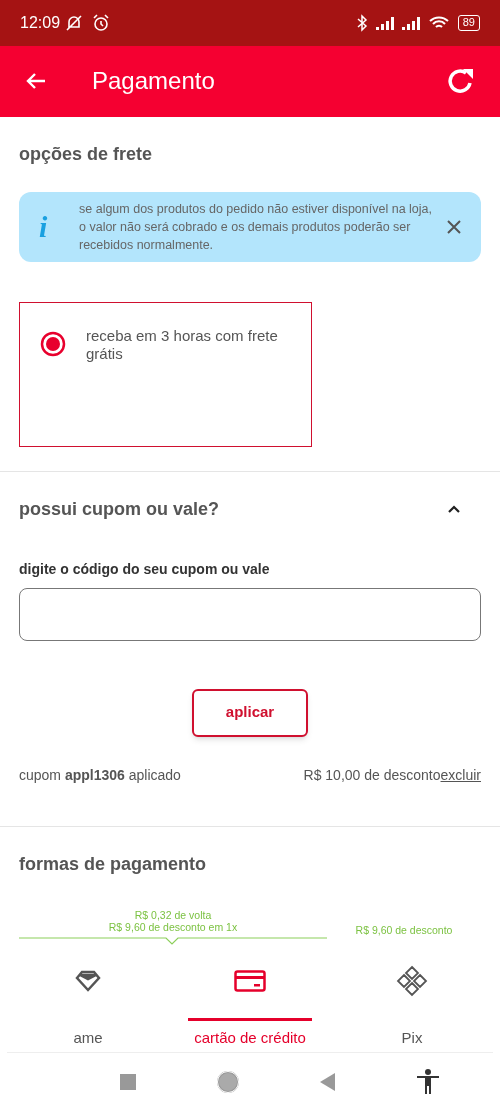 This screenshot has width=500, height=1111. I want to click on chevron-icon, so click(454, 509).